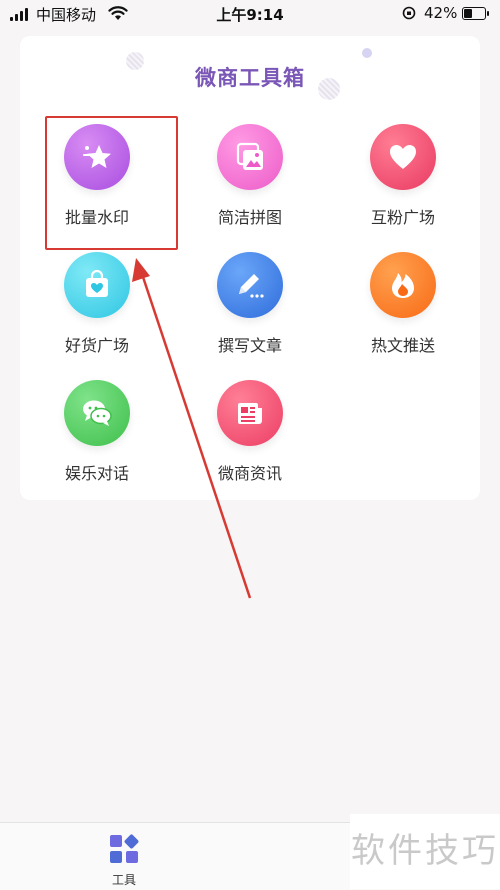 The height and width of the screenshot is (890, 500). I want to click on tab-tools: 工具, so click(124, 860).